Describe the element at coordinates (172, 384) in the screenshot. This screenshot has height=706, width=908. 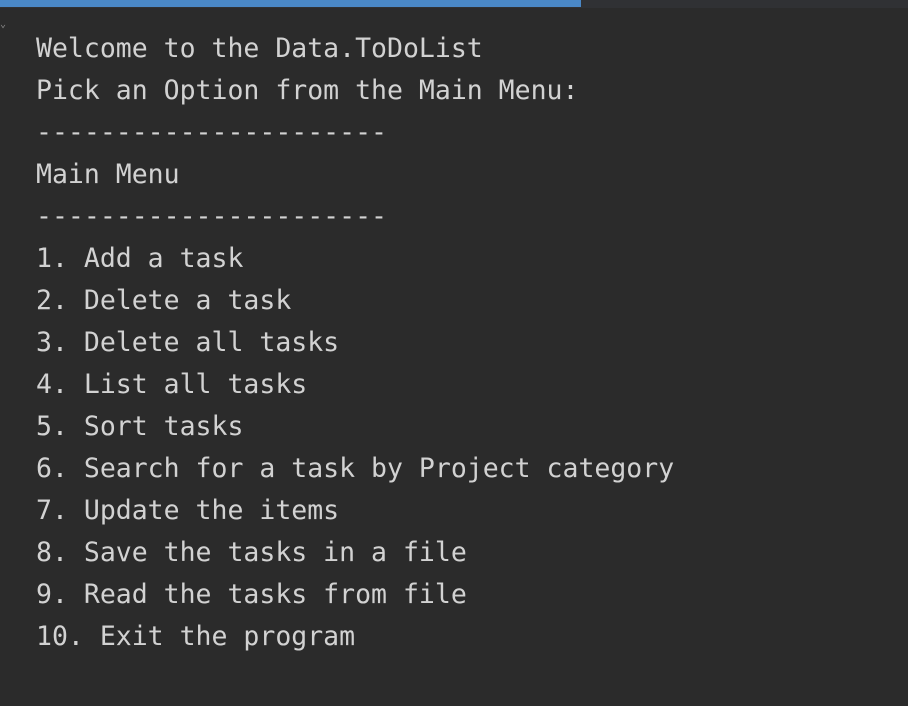
I see `menu-option-list-all-tasks: 4. List all tasks` at that location.